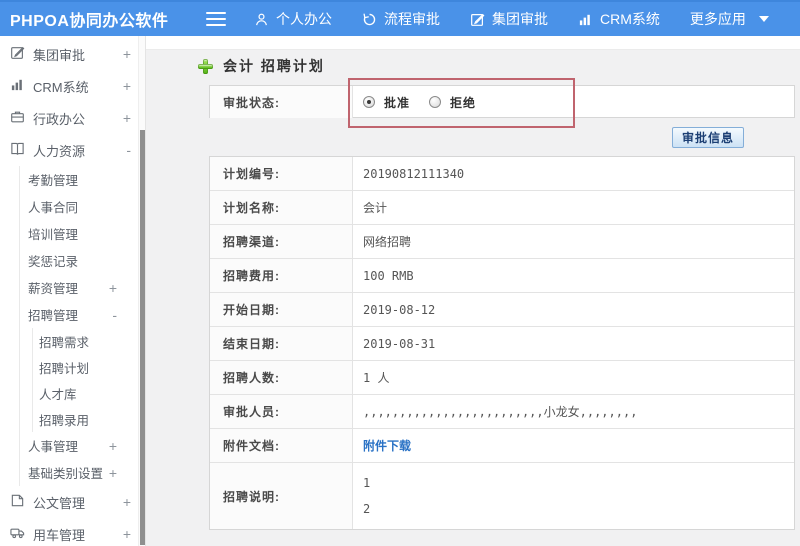 Image resolution: width=800 pixels, height=546 pixels. I want to click on sidebar-item-talent-pool: 人才库, so click(89, 393).